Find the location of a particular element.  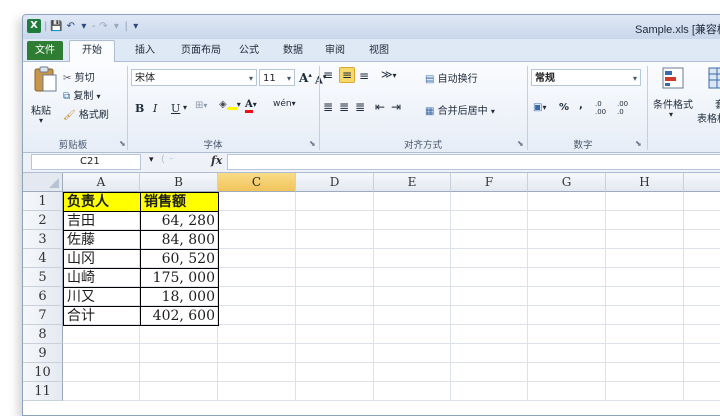

row-header-7: 7 is located at coordinates (43, 315).